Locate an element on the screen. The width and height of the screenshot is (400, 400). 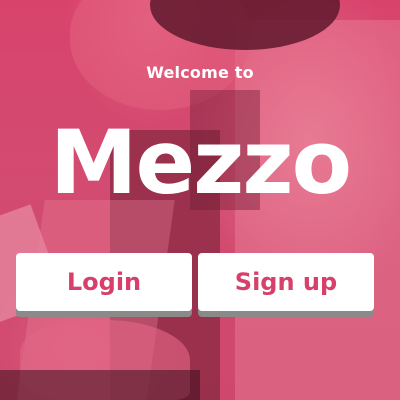
login-button-label: Login is located at coordinates (104, 282).